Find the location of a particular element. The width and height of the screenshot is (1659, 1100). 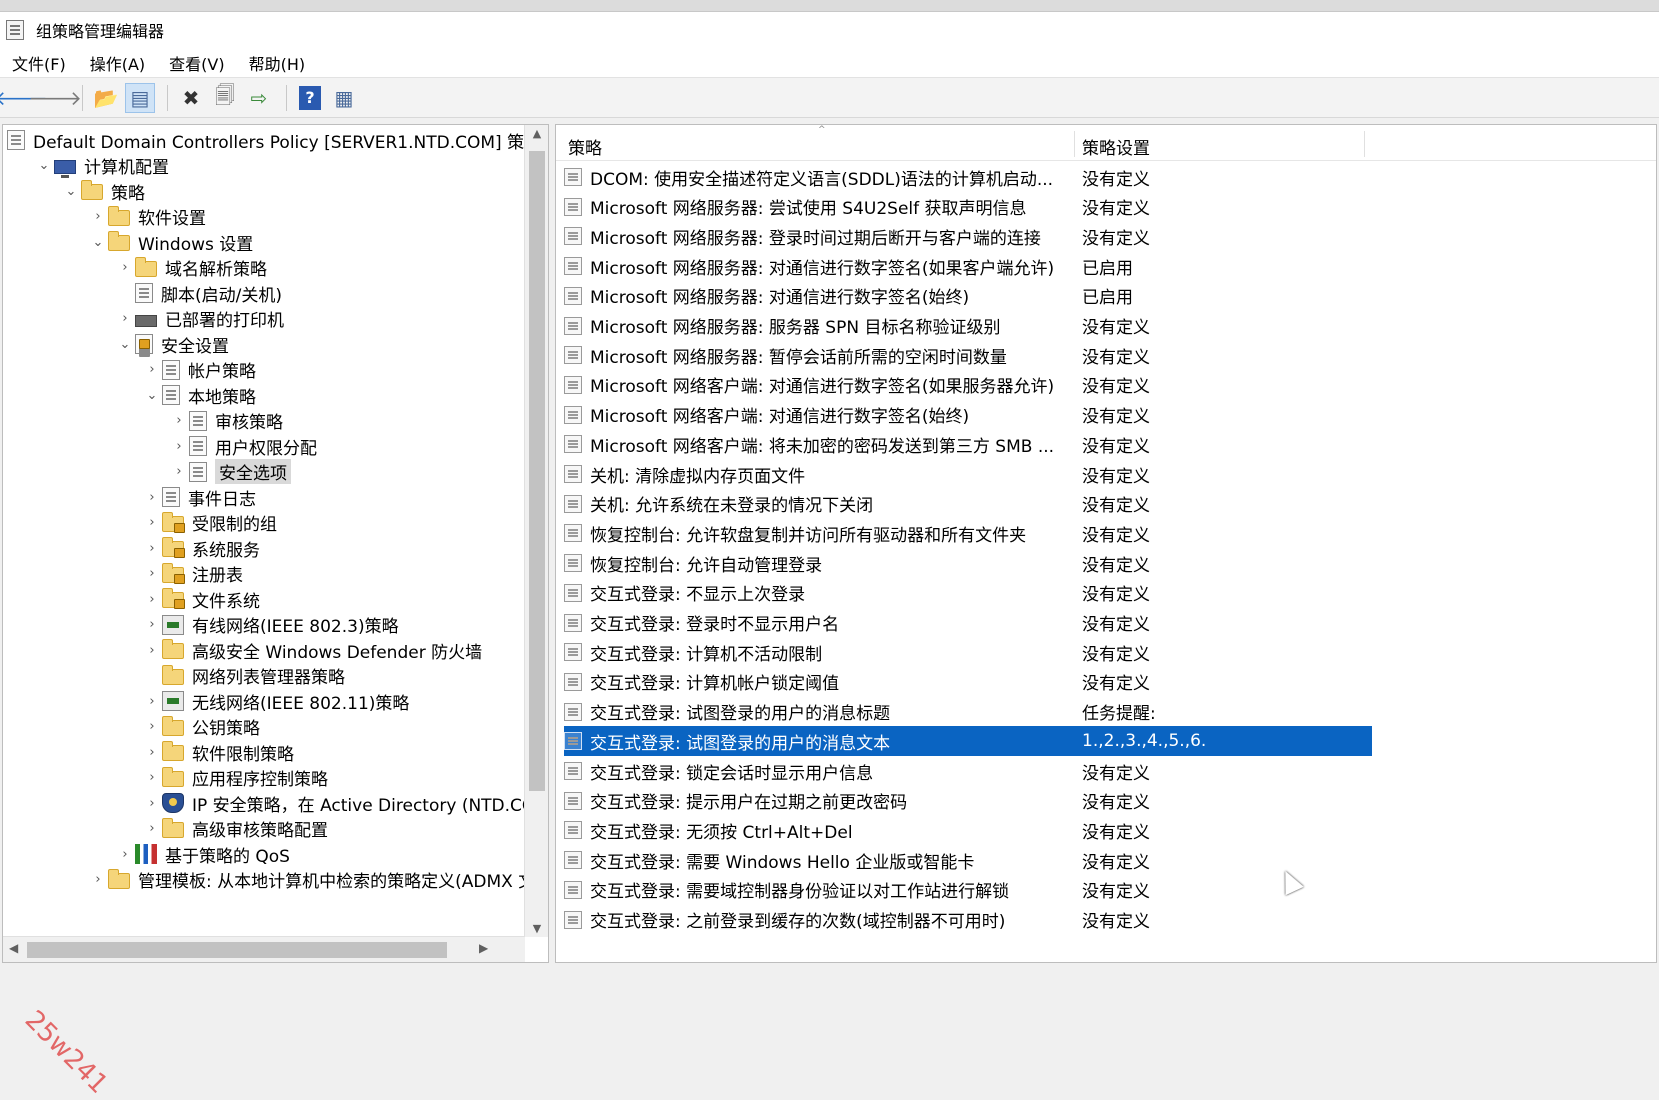

properties-icon: 🗐 is located at coordinates (225, 98).